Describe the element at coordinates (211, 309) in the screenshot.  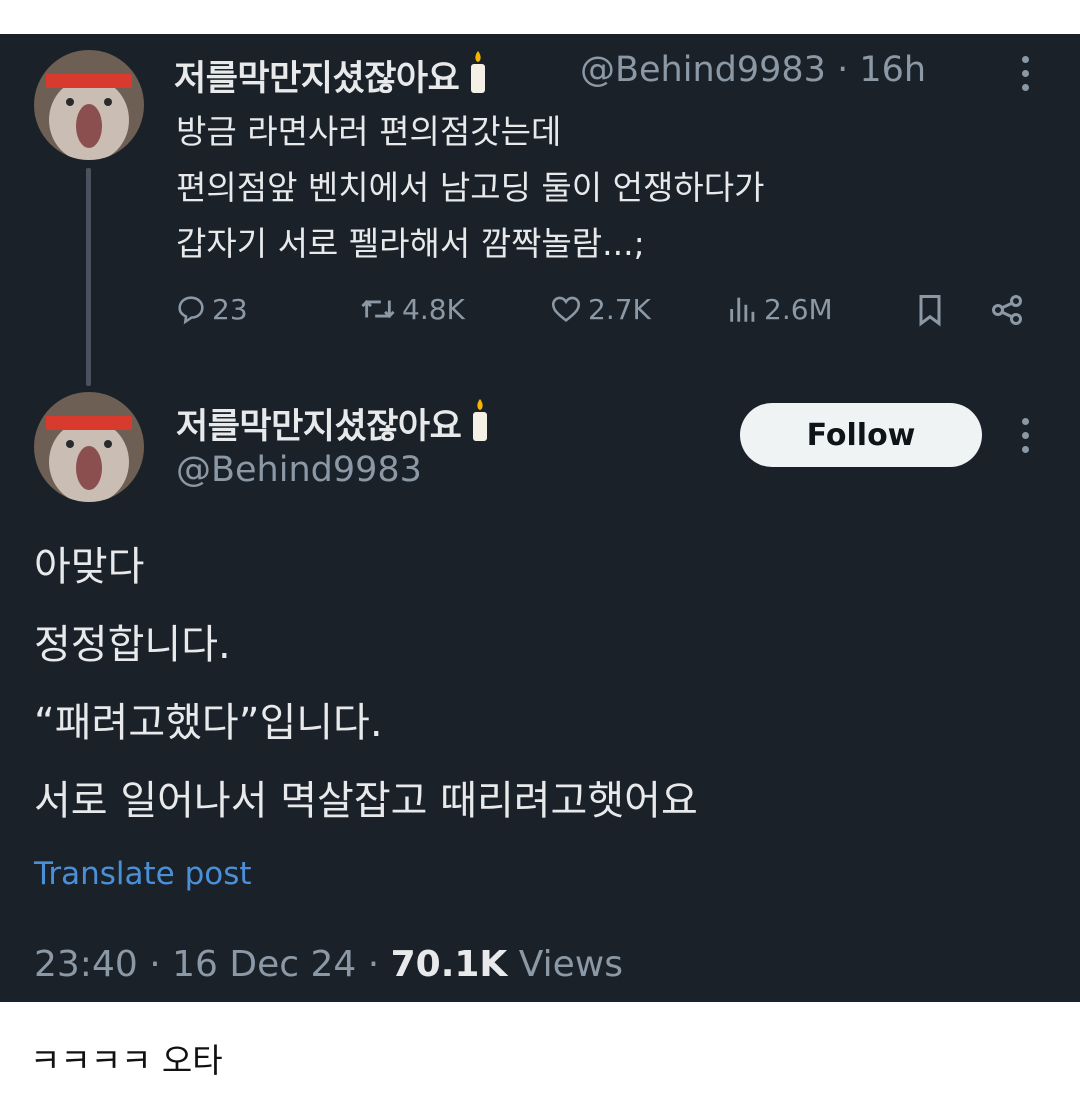
I see `reply-button: 23` at that location.